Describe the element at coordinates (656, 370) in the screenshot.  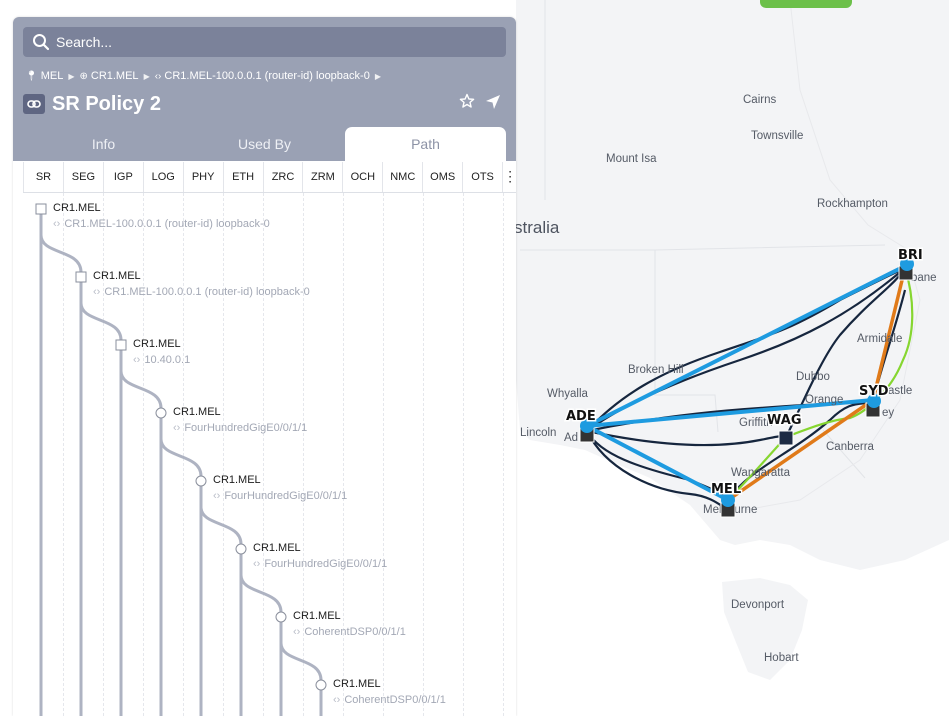
I see `map-place-label: Broken Hill` at that location.